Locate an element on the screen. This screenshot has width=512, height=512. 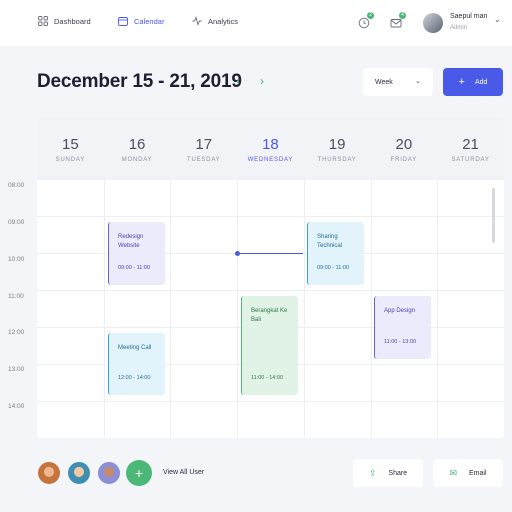
day-header: 16 MONDAY is located at coordinates (137, 149).